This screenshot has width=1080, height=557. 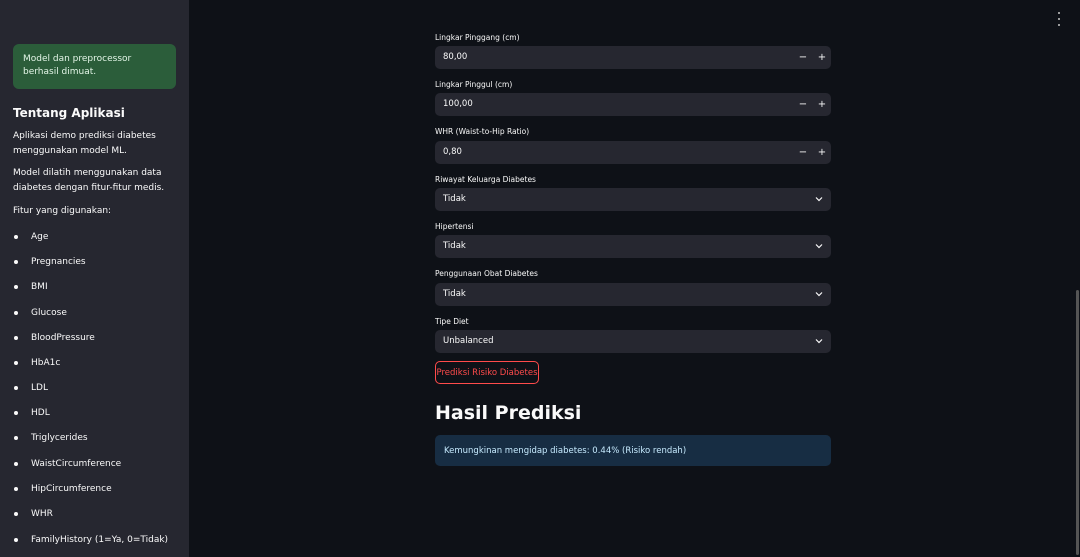 What do you see at coordinates (67, 464) in the screenshot?
I see `feature-item: WaistCircumference` at bounding box center [67, 464].